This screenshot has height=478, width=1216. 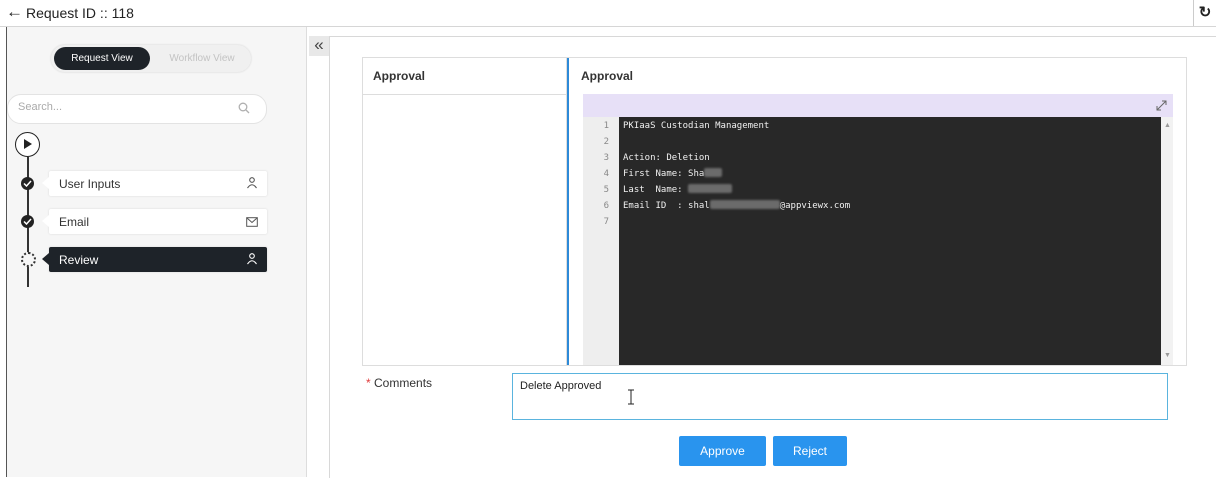 I want to click on code-line: PKIaaS Custodian Management, so click(x=696, y=126).